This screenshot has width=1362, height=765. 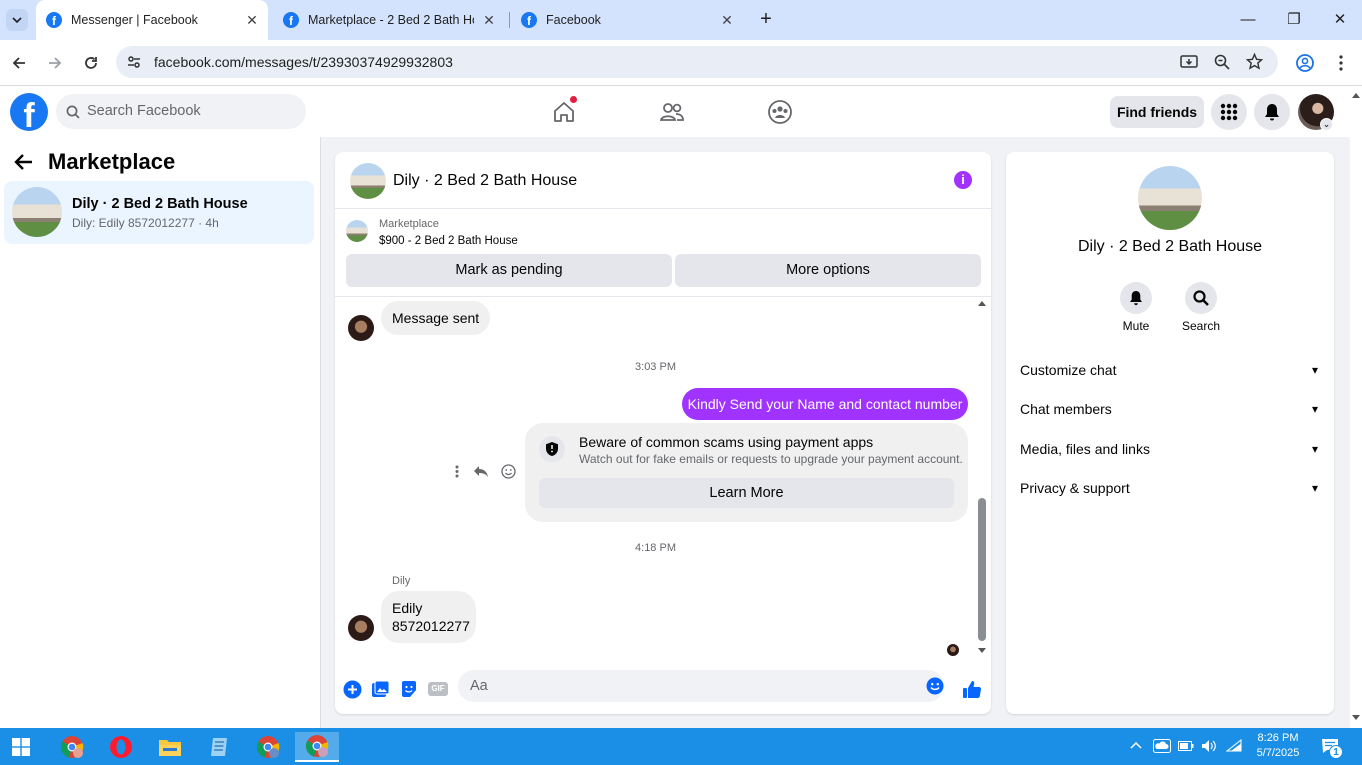 I want to click on tab-marketplace: f Marketplace - 2 Bed 2 Bath Hou ✕, so click(x=389, y=20).